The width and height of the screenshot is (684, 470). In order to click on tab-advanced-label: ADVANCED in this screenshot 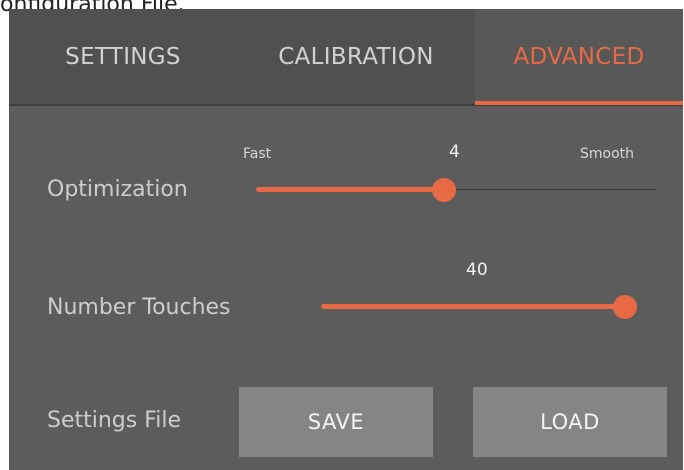, I will do `click(579, 56)`.